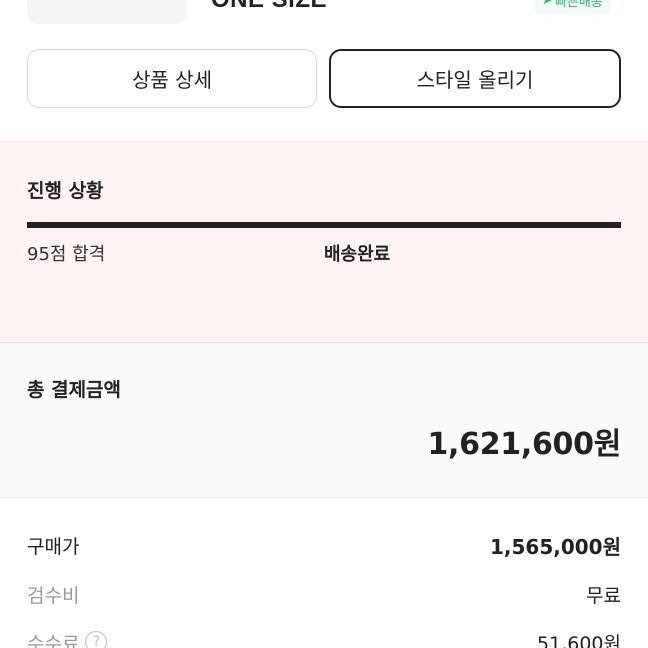  Describe the element at coordinates (96, 639) in the screenshot. I see `help-icon: ?` at that location.